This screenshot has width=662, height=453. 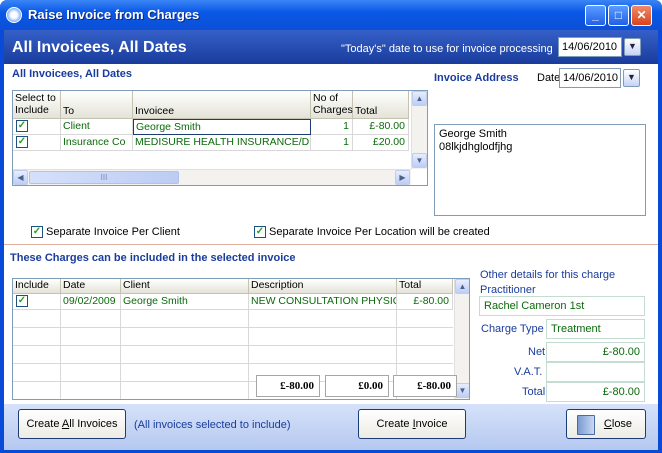 What do you see at coordinates (606, 424) in the screenshot?
I see `close-button: Close` at bounding box center [606, 424].